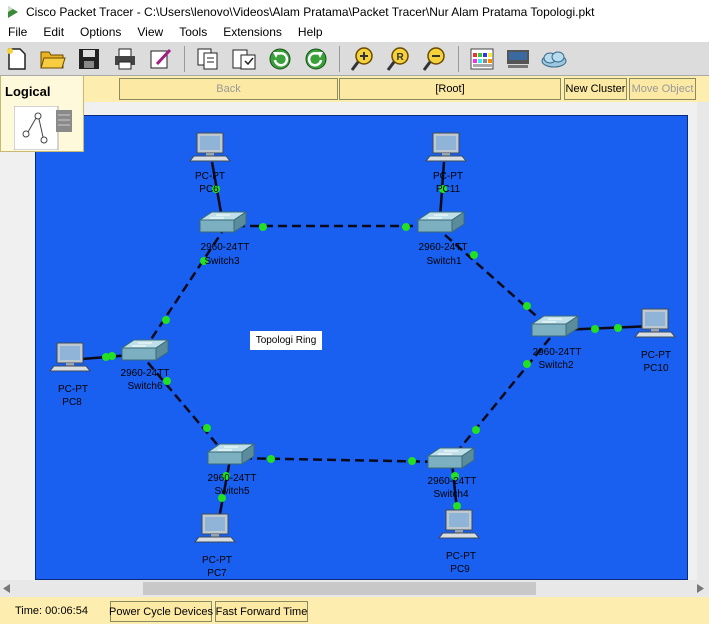  I want to click on device-name-label: Switch3, so click(221, 261).